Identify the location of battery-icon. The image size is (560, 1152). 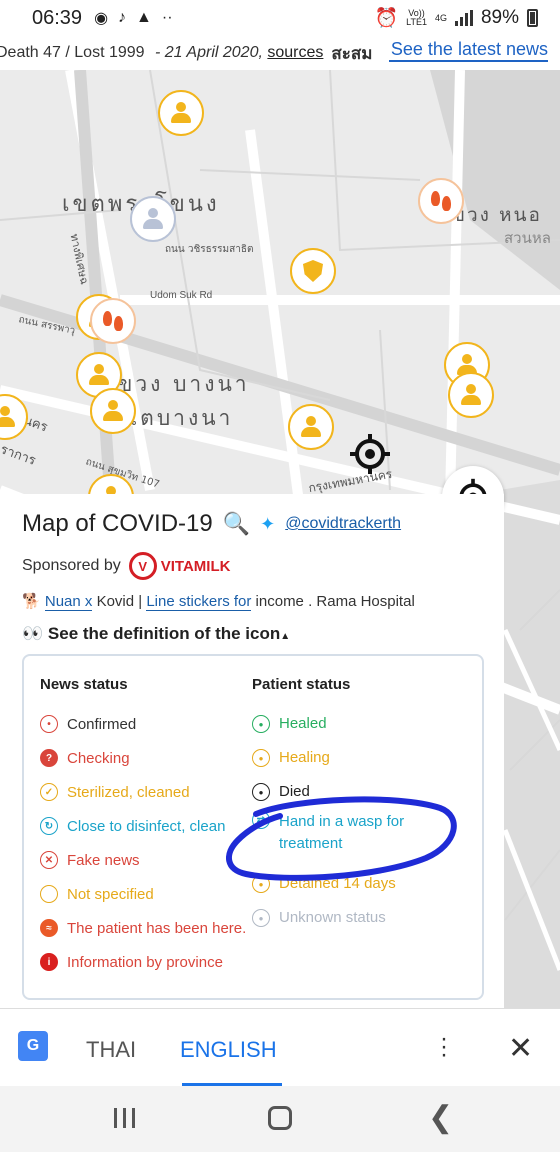
(532, 18).